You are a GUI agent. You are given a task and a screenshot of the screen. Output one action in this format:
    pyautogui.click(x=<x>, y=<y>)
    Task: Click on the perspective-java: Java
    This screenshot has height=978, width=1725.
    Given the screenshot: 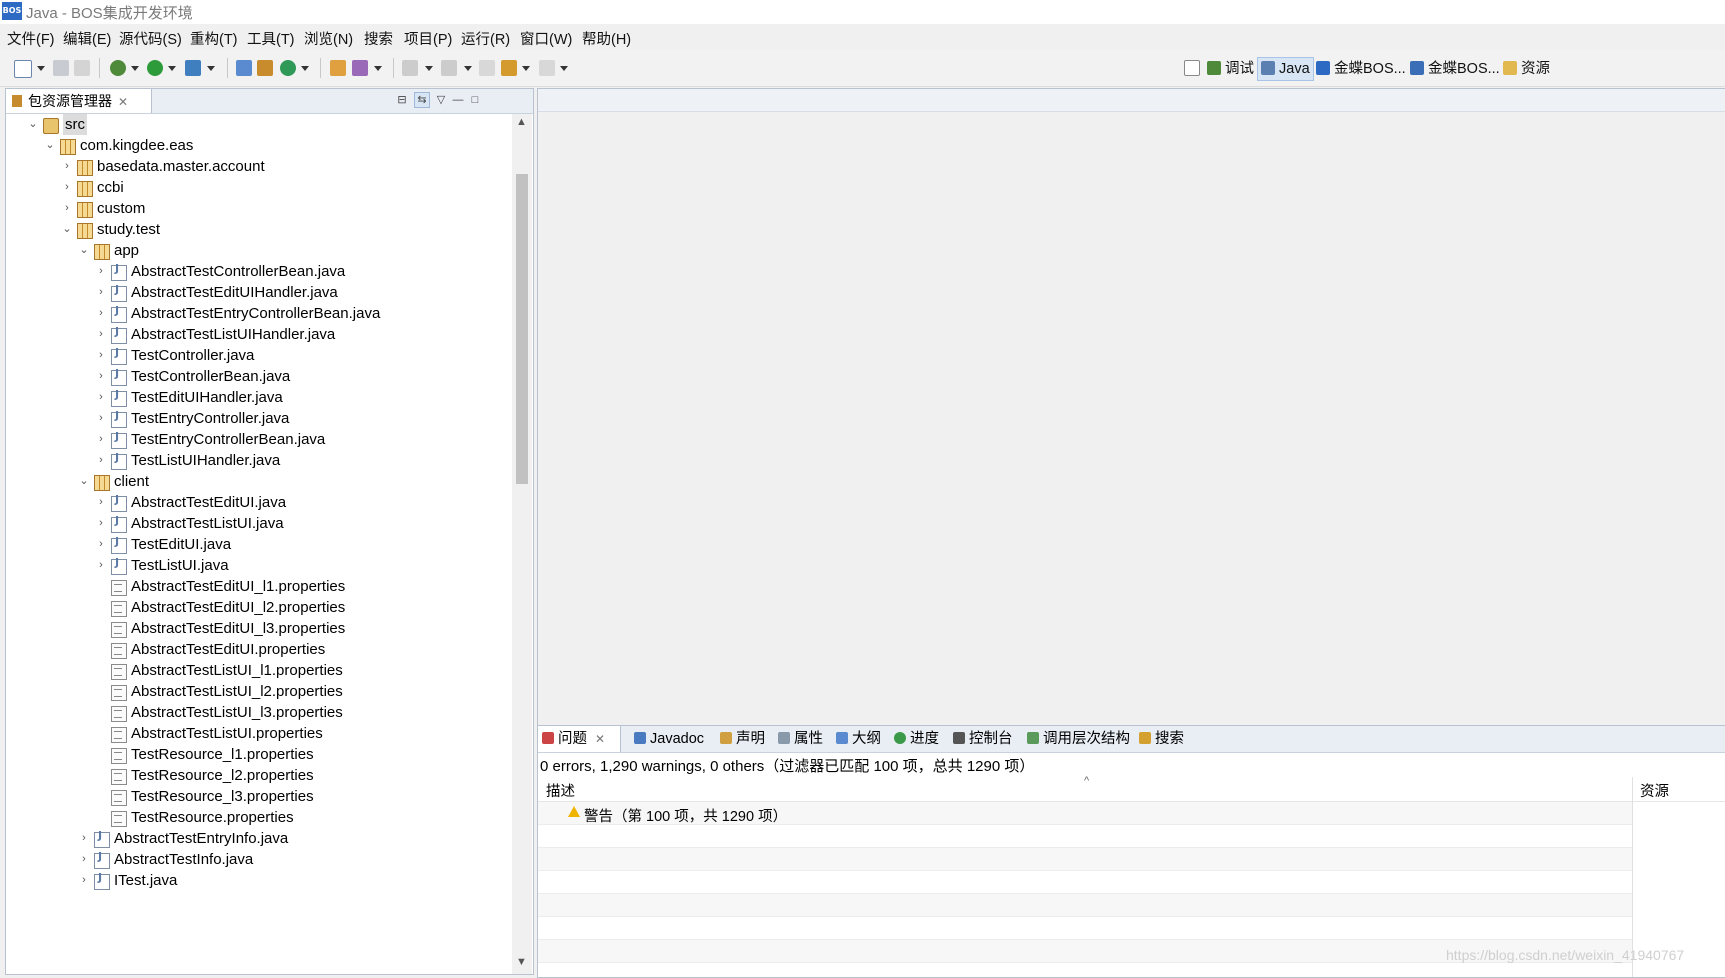 What is the action you would take?
    pyautogui.click(x=1285, y=69)
    